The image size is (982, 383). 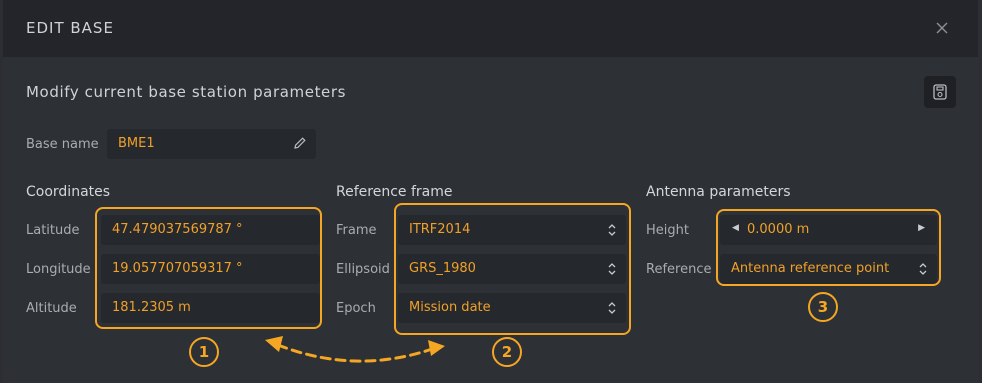 I want to click on height-value: 0.0000 m, so click(x=778, y=229).